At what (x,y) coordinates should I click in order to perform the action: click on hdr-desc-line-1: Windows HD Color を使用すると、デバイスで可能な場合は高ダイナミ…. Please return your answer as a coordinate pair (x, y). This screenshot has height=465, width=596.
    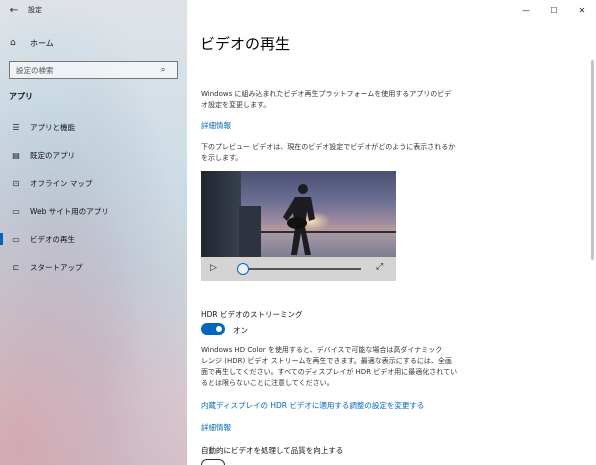
    Looking at the image, I should click on (322, 350).